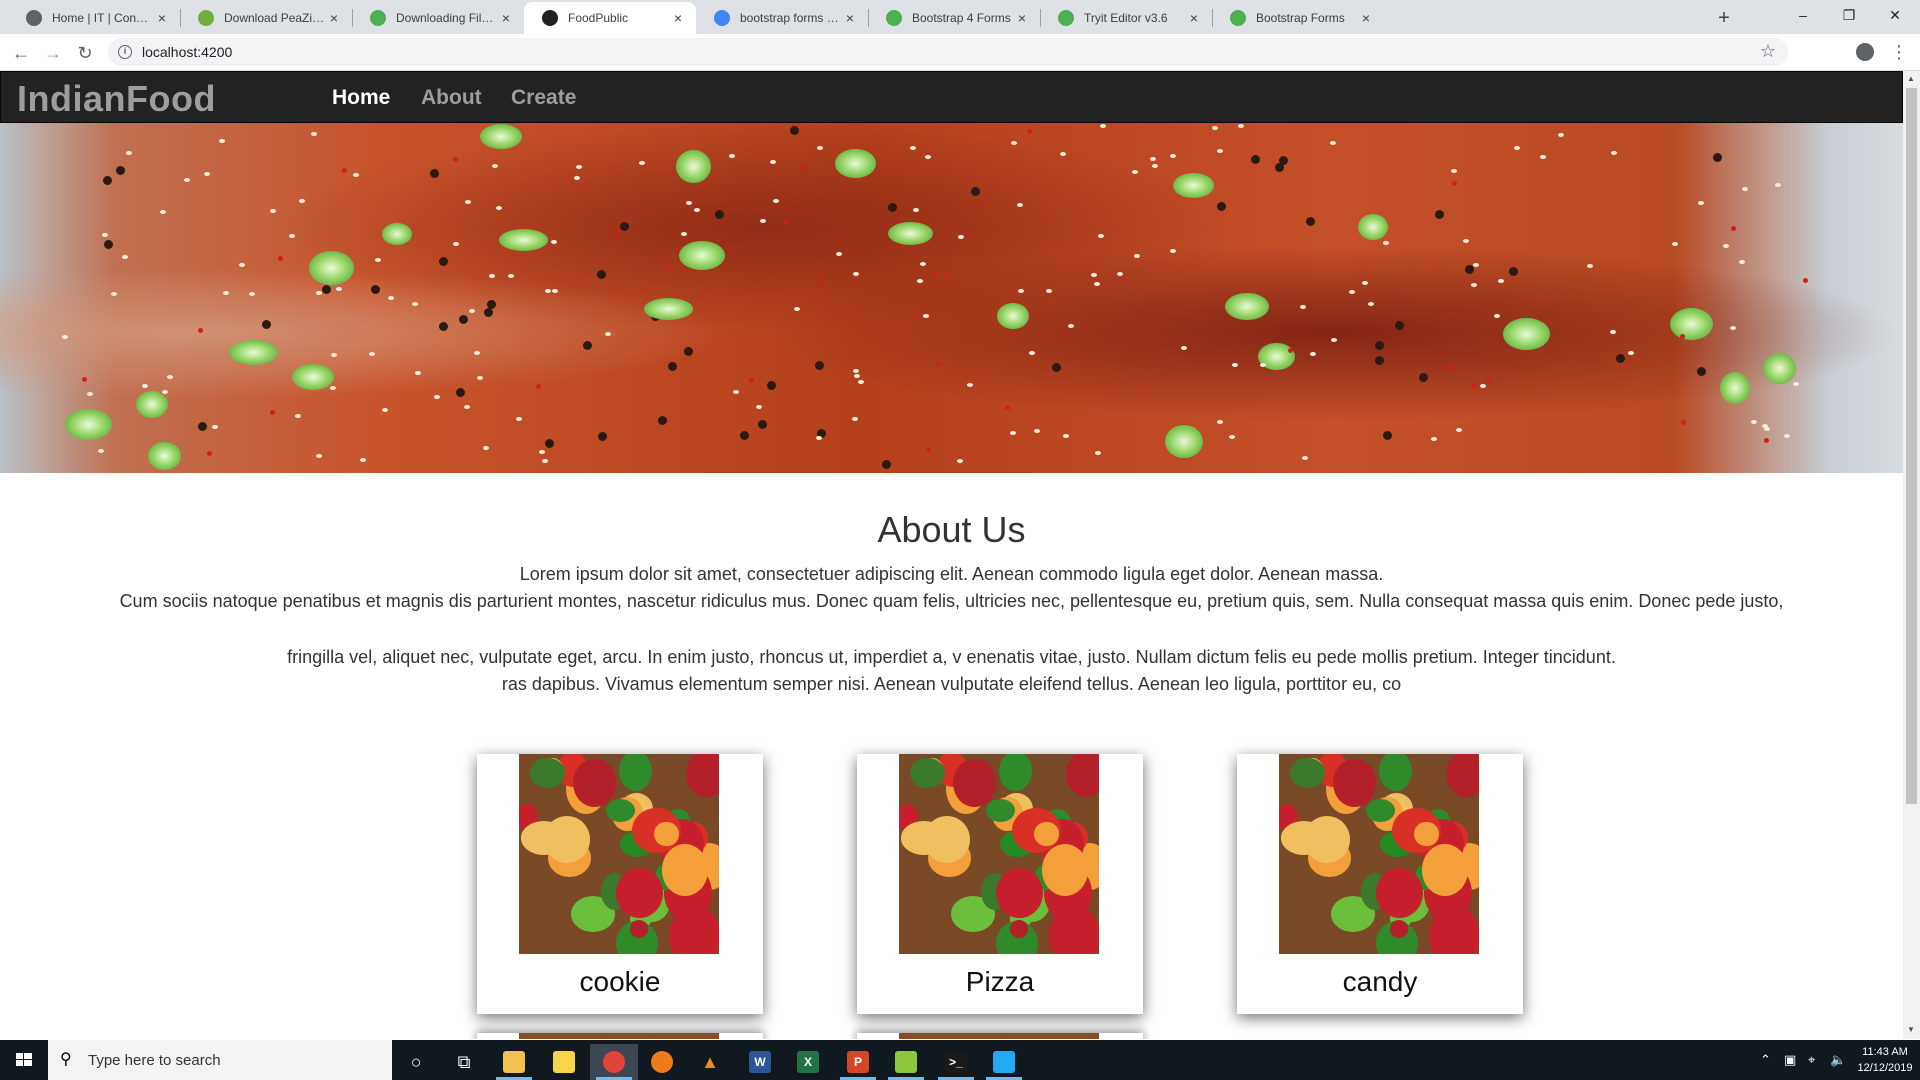  I want to click on sticky-notes-taskbar-button, so click(564, 1062).